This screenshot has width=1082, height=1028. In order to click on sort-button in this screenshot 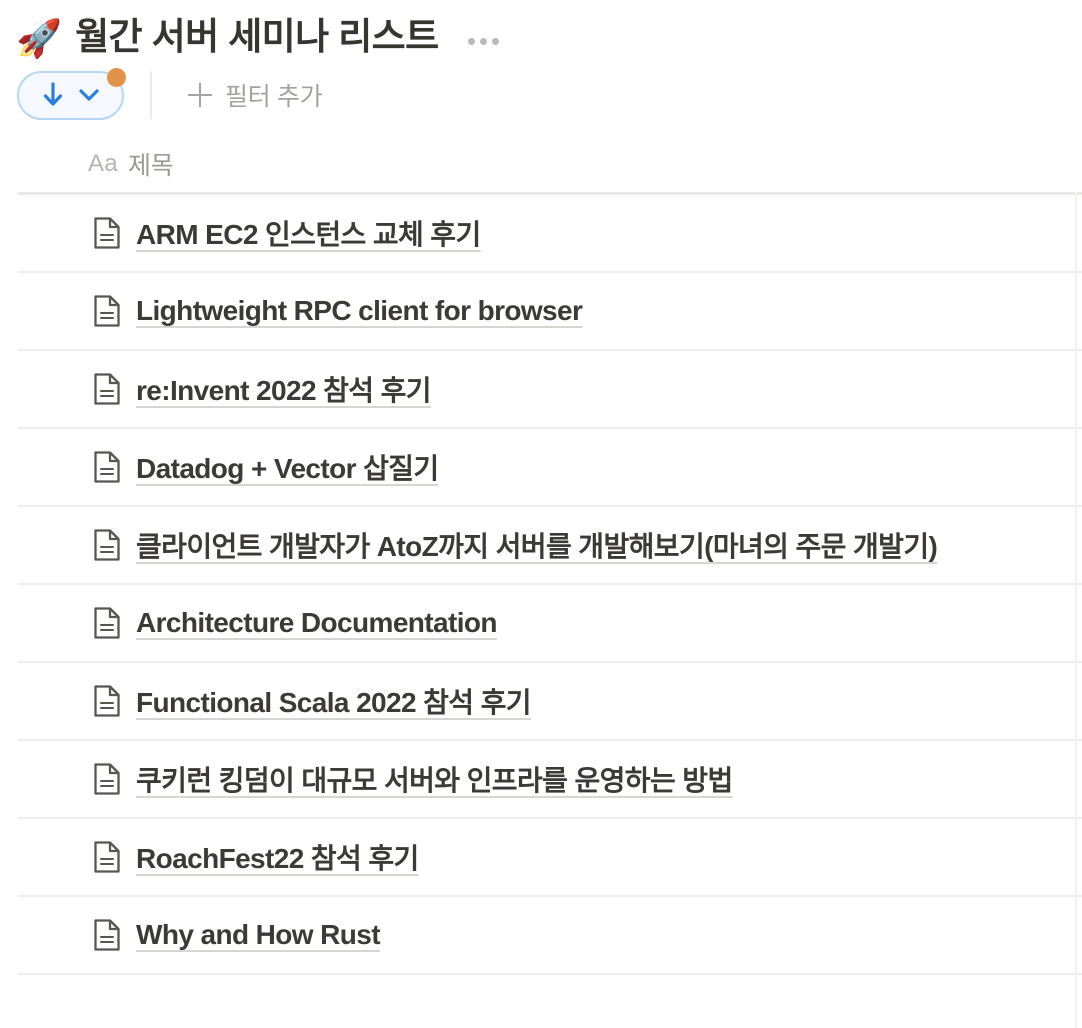, I will do `click(71, 93)`.